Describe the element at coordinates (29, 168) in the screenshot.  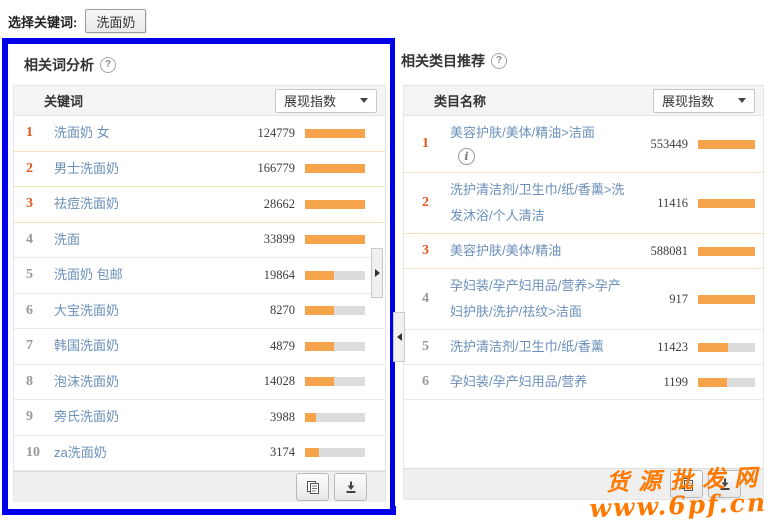
I see `rank-number: 2` at that location.